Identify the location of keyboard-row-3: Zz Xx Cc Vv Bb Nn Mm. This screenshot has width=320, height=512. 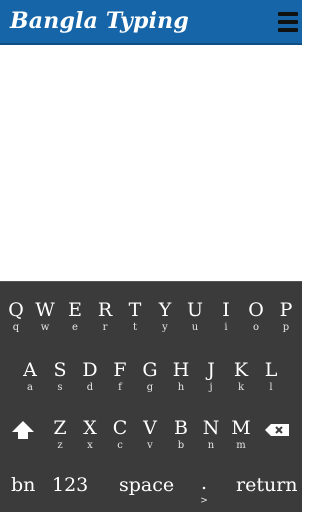
(151, 441).